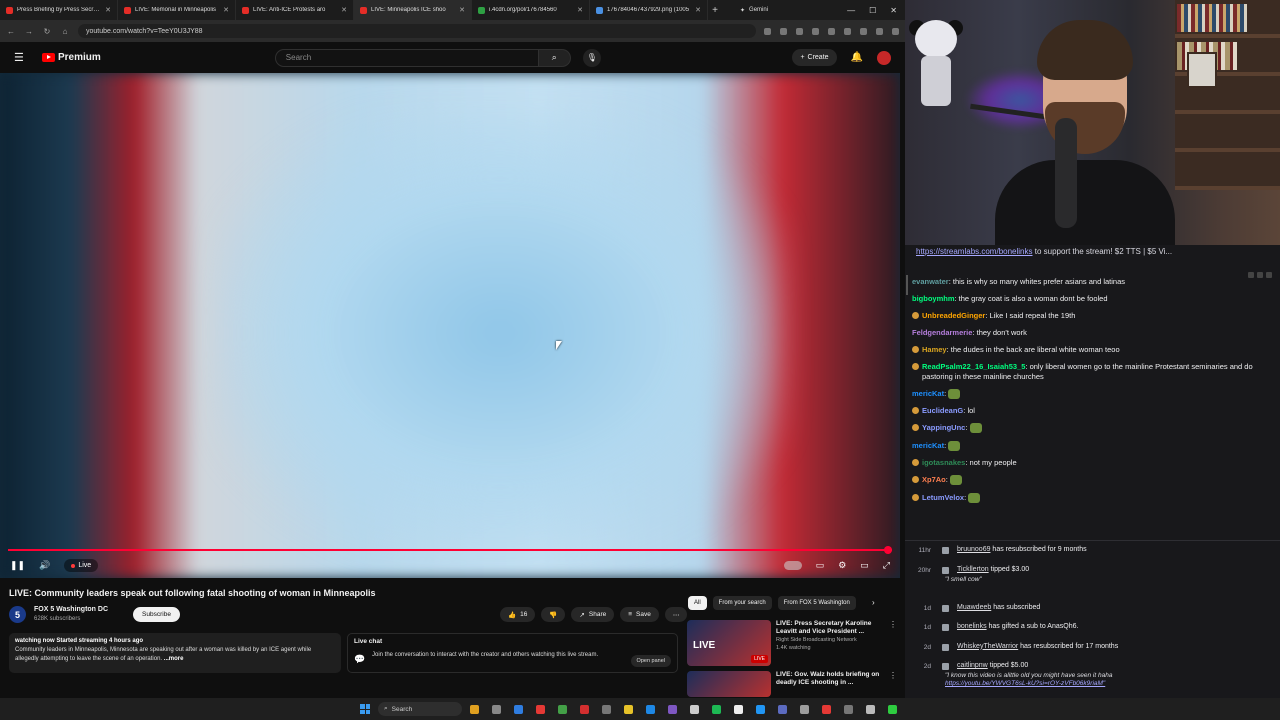  What do you see at coordinates (782, 709) in the screenshot?
I see `discord-icon` at bounding box center [782, 709].